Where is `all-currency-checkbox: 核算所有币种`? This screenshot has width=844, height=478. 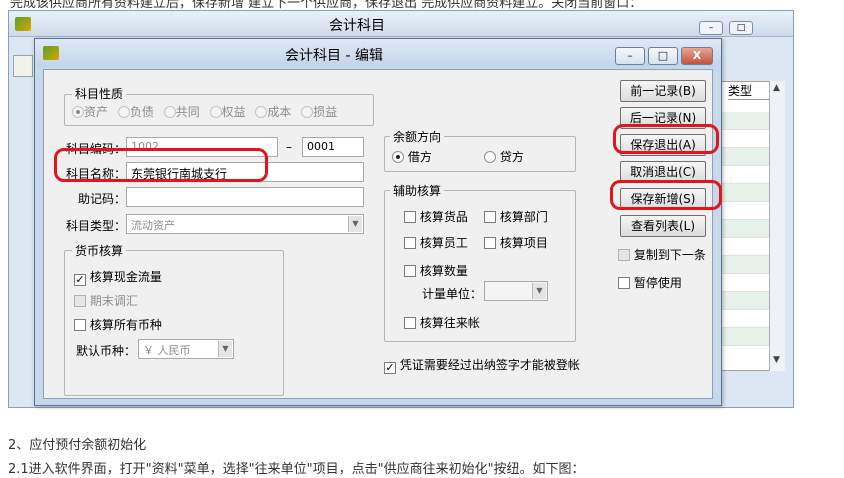
all-currency-checkbox: 核算所有币种 is located at coordinates (118, 324).